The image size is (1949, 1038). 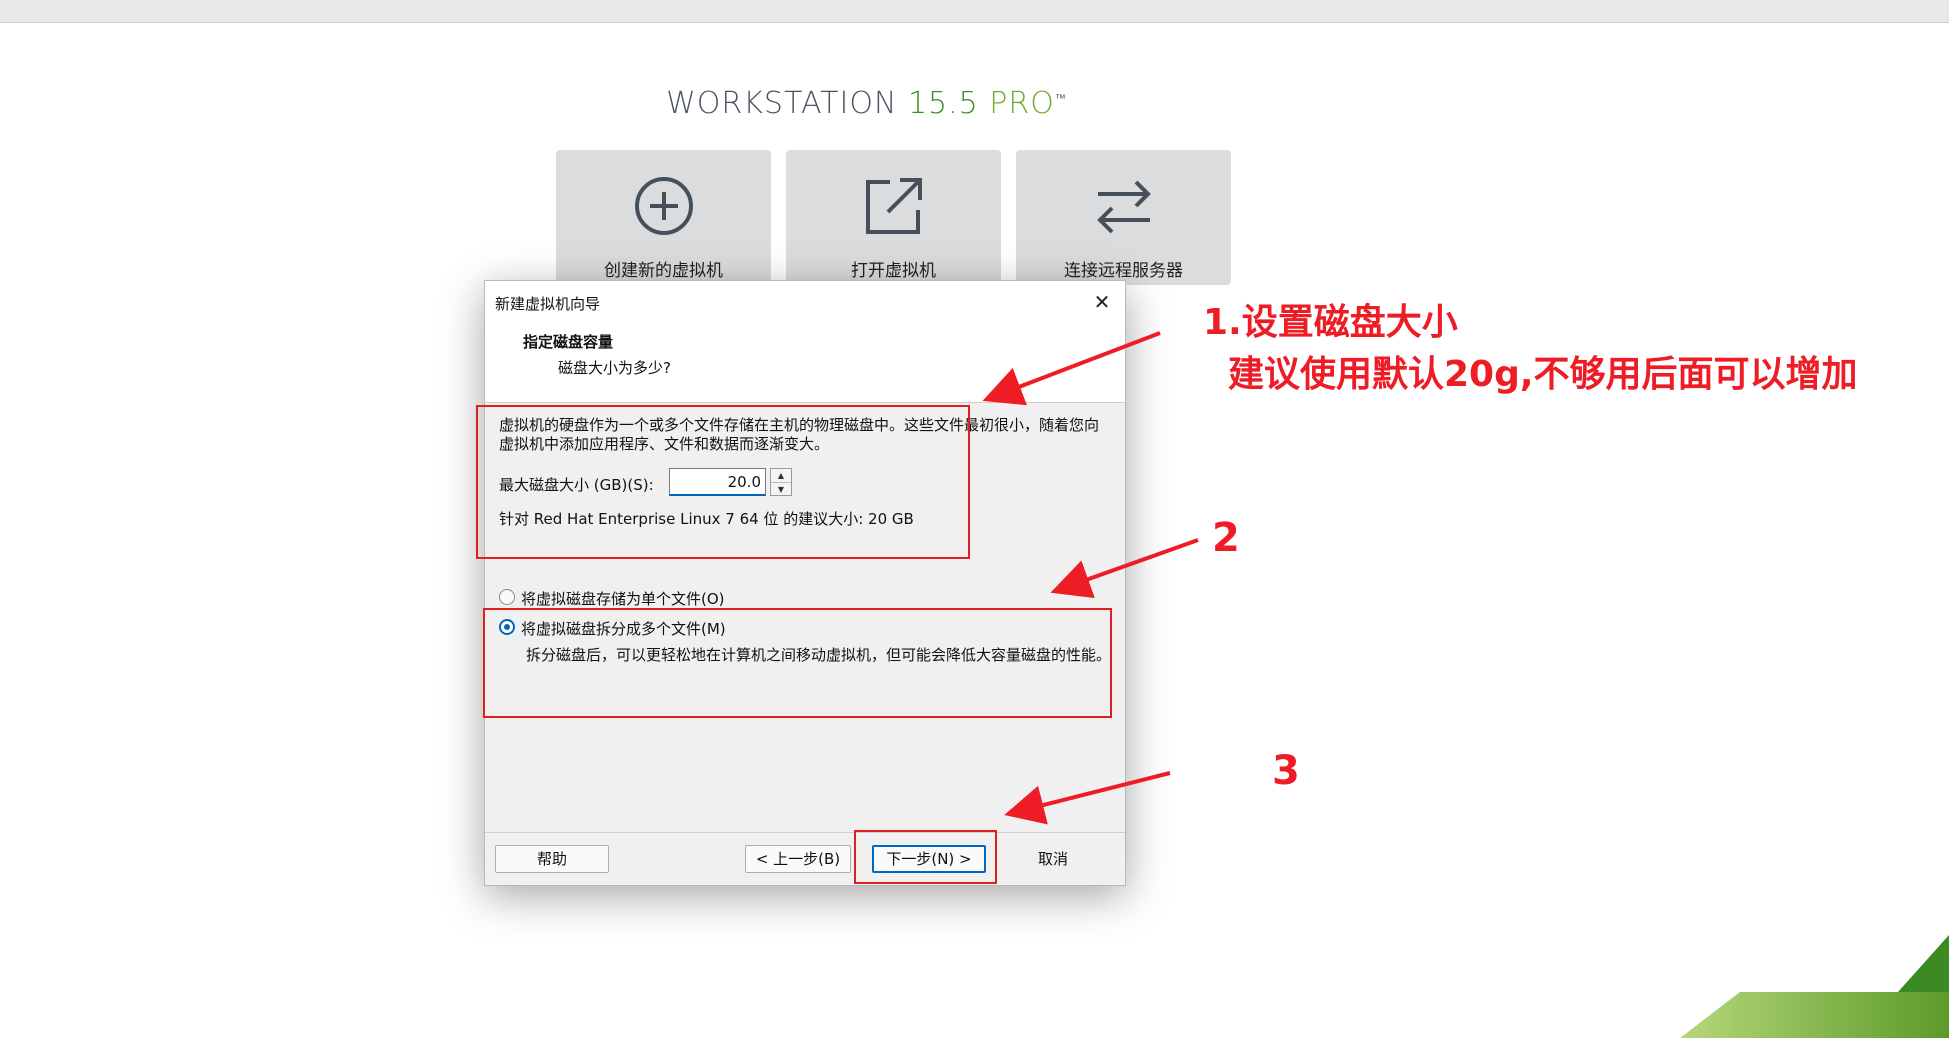 I want to click on corner-decoration, so click(x=1814, y=986).